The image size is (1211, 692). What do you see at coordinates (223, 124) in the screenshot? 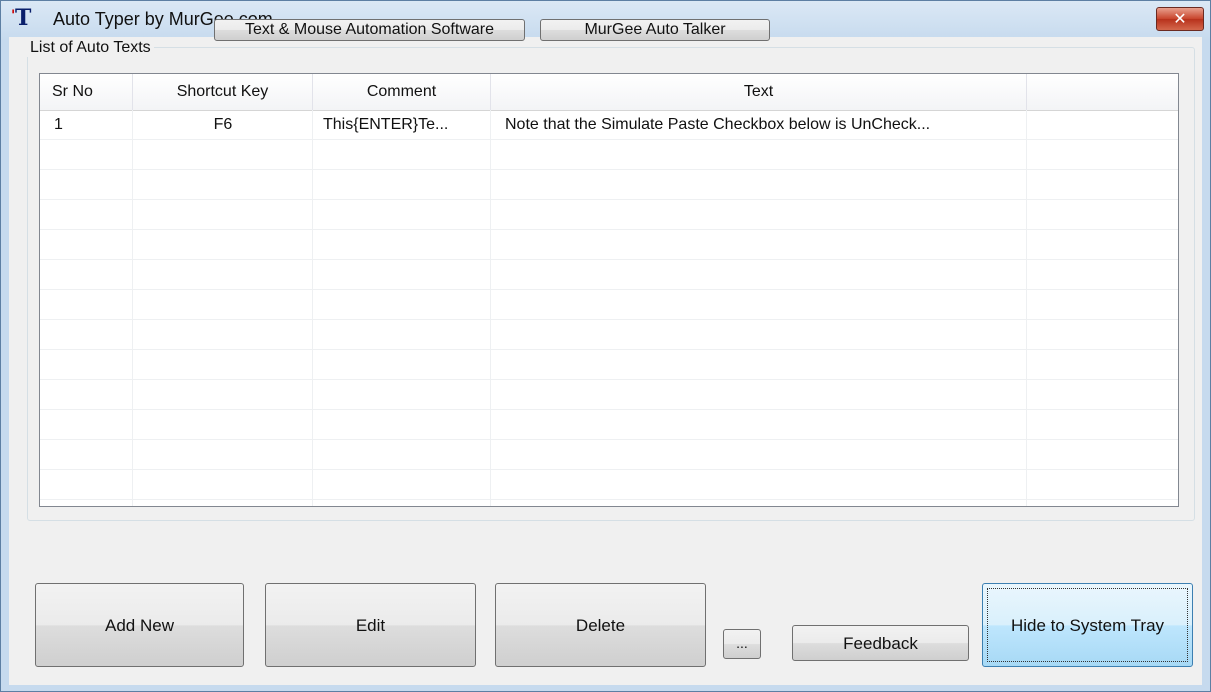
I see `cell-shortcut-key: F6` at bounding box center [223, 124].